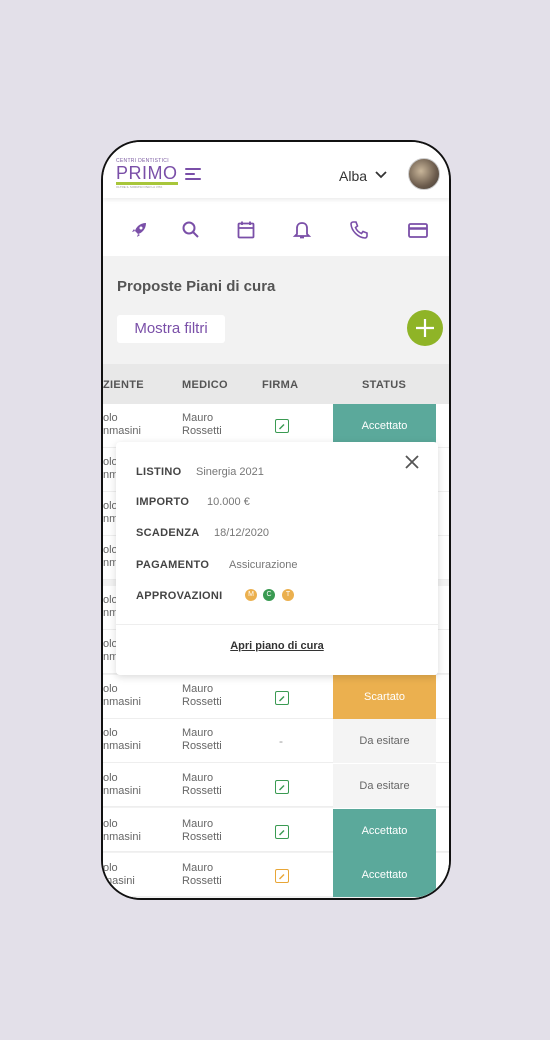  Describe the element at coordinates (171, 329) in the screenshot. I see `show-filters-button: Mostra filtri` at that location.